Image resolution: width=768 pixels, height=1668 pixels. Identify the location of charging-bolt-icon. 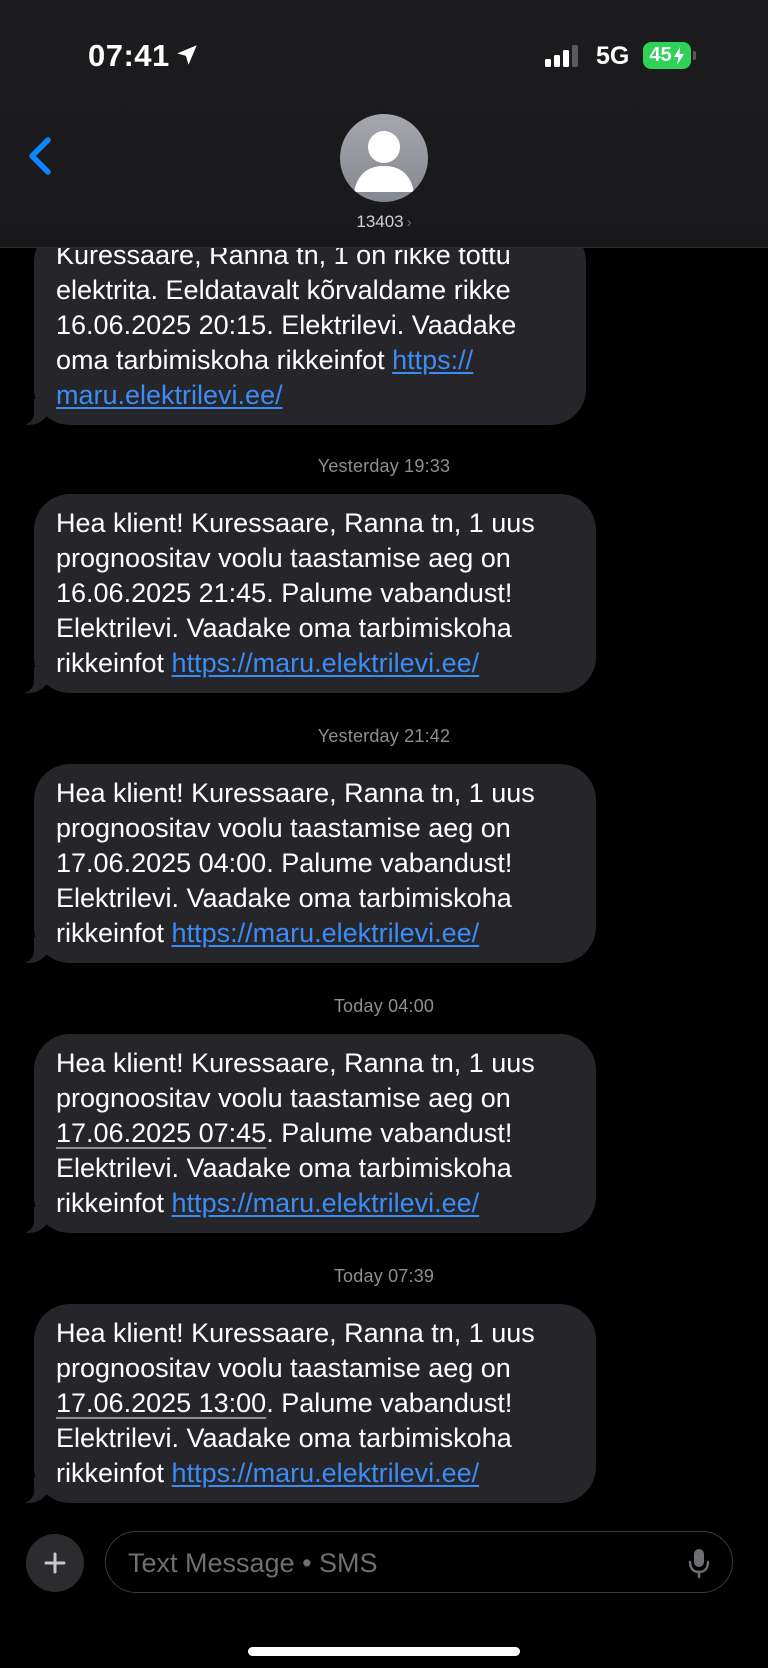
(678, 55).